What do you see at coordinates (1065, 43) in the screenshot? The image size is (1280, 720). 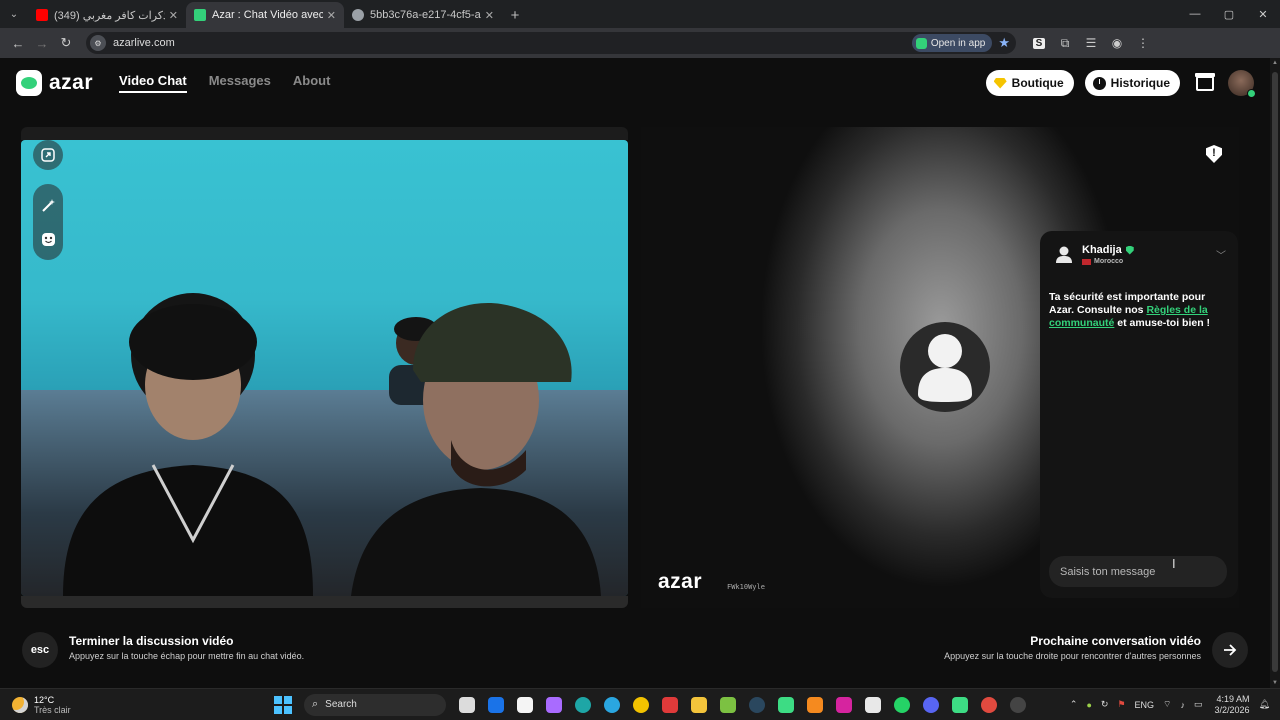 I see `extensions-puzzle-icon: ⧉` at bounding box center [1065, 43].